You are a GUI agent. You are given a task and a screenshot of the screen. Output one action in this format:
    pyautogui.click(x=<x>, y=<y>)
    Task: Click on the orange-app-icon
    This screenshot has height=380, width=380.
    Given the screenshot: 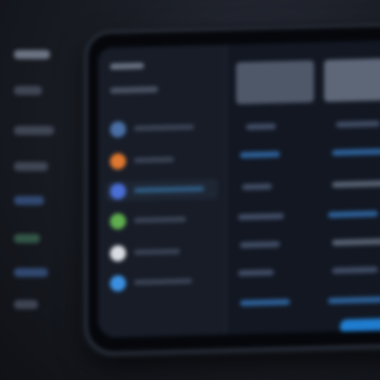 What is the action you would take?
    pyautogui.click(x=118, y=161)
    